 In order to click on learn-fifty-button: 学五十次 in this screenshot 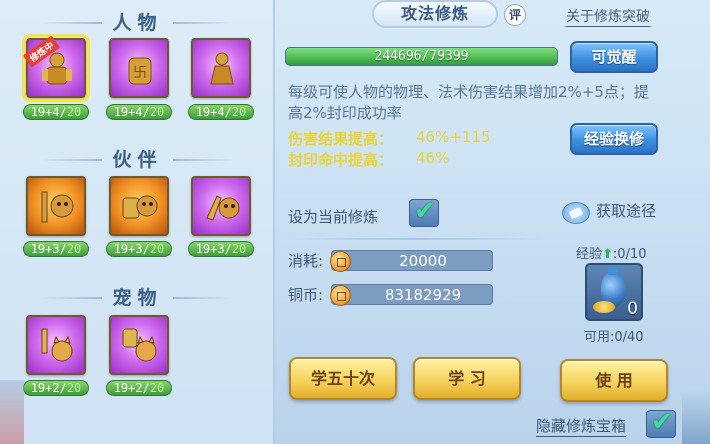, I will do `click(343, 378)`.